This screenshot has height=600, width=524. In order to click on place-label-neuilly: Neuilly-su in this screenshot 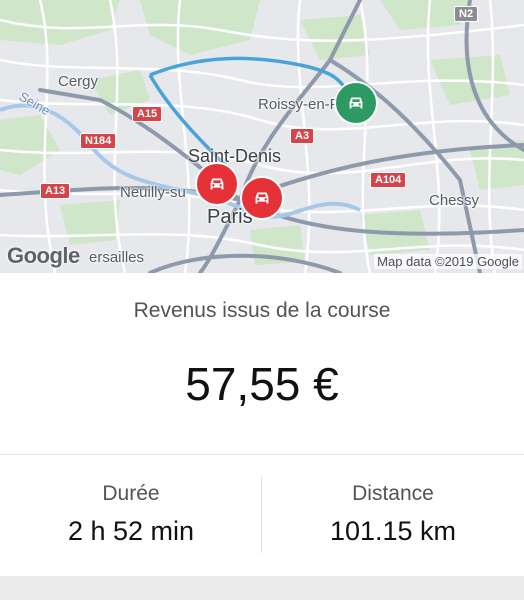, I will do `click(153, 192)`.